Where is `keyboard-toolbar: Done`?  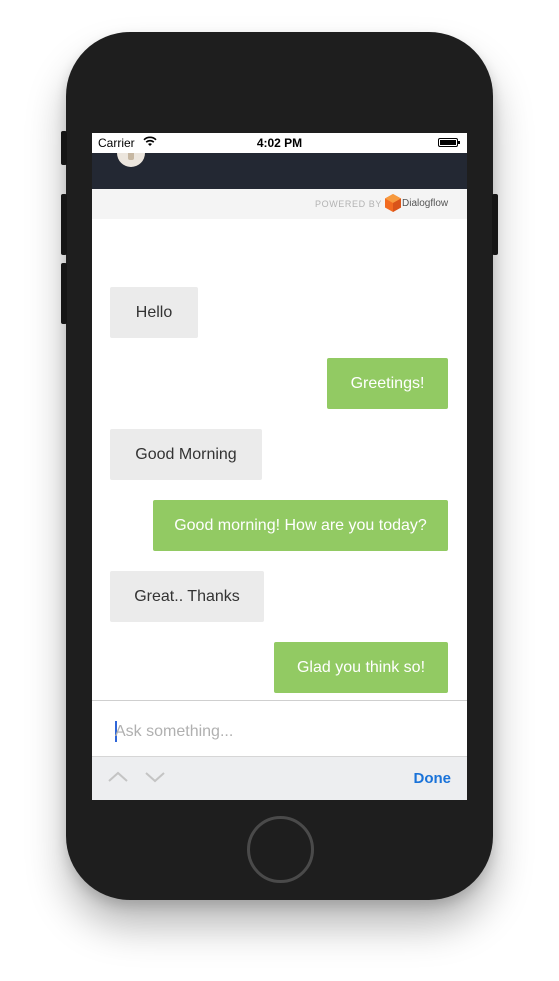 keyboard-toolbar: Done is located at coordinates (279, 778).